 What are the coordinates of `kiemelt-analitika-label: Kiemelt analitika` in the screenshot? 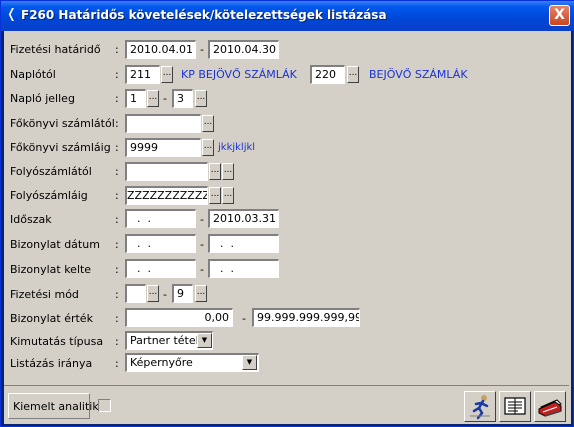 It's located at (59, 406).